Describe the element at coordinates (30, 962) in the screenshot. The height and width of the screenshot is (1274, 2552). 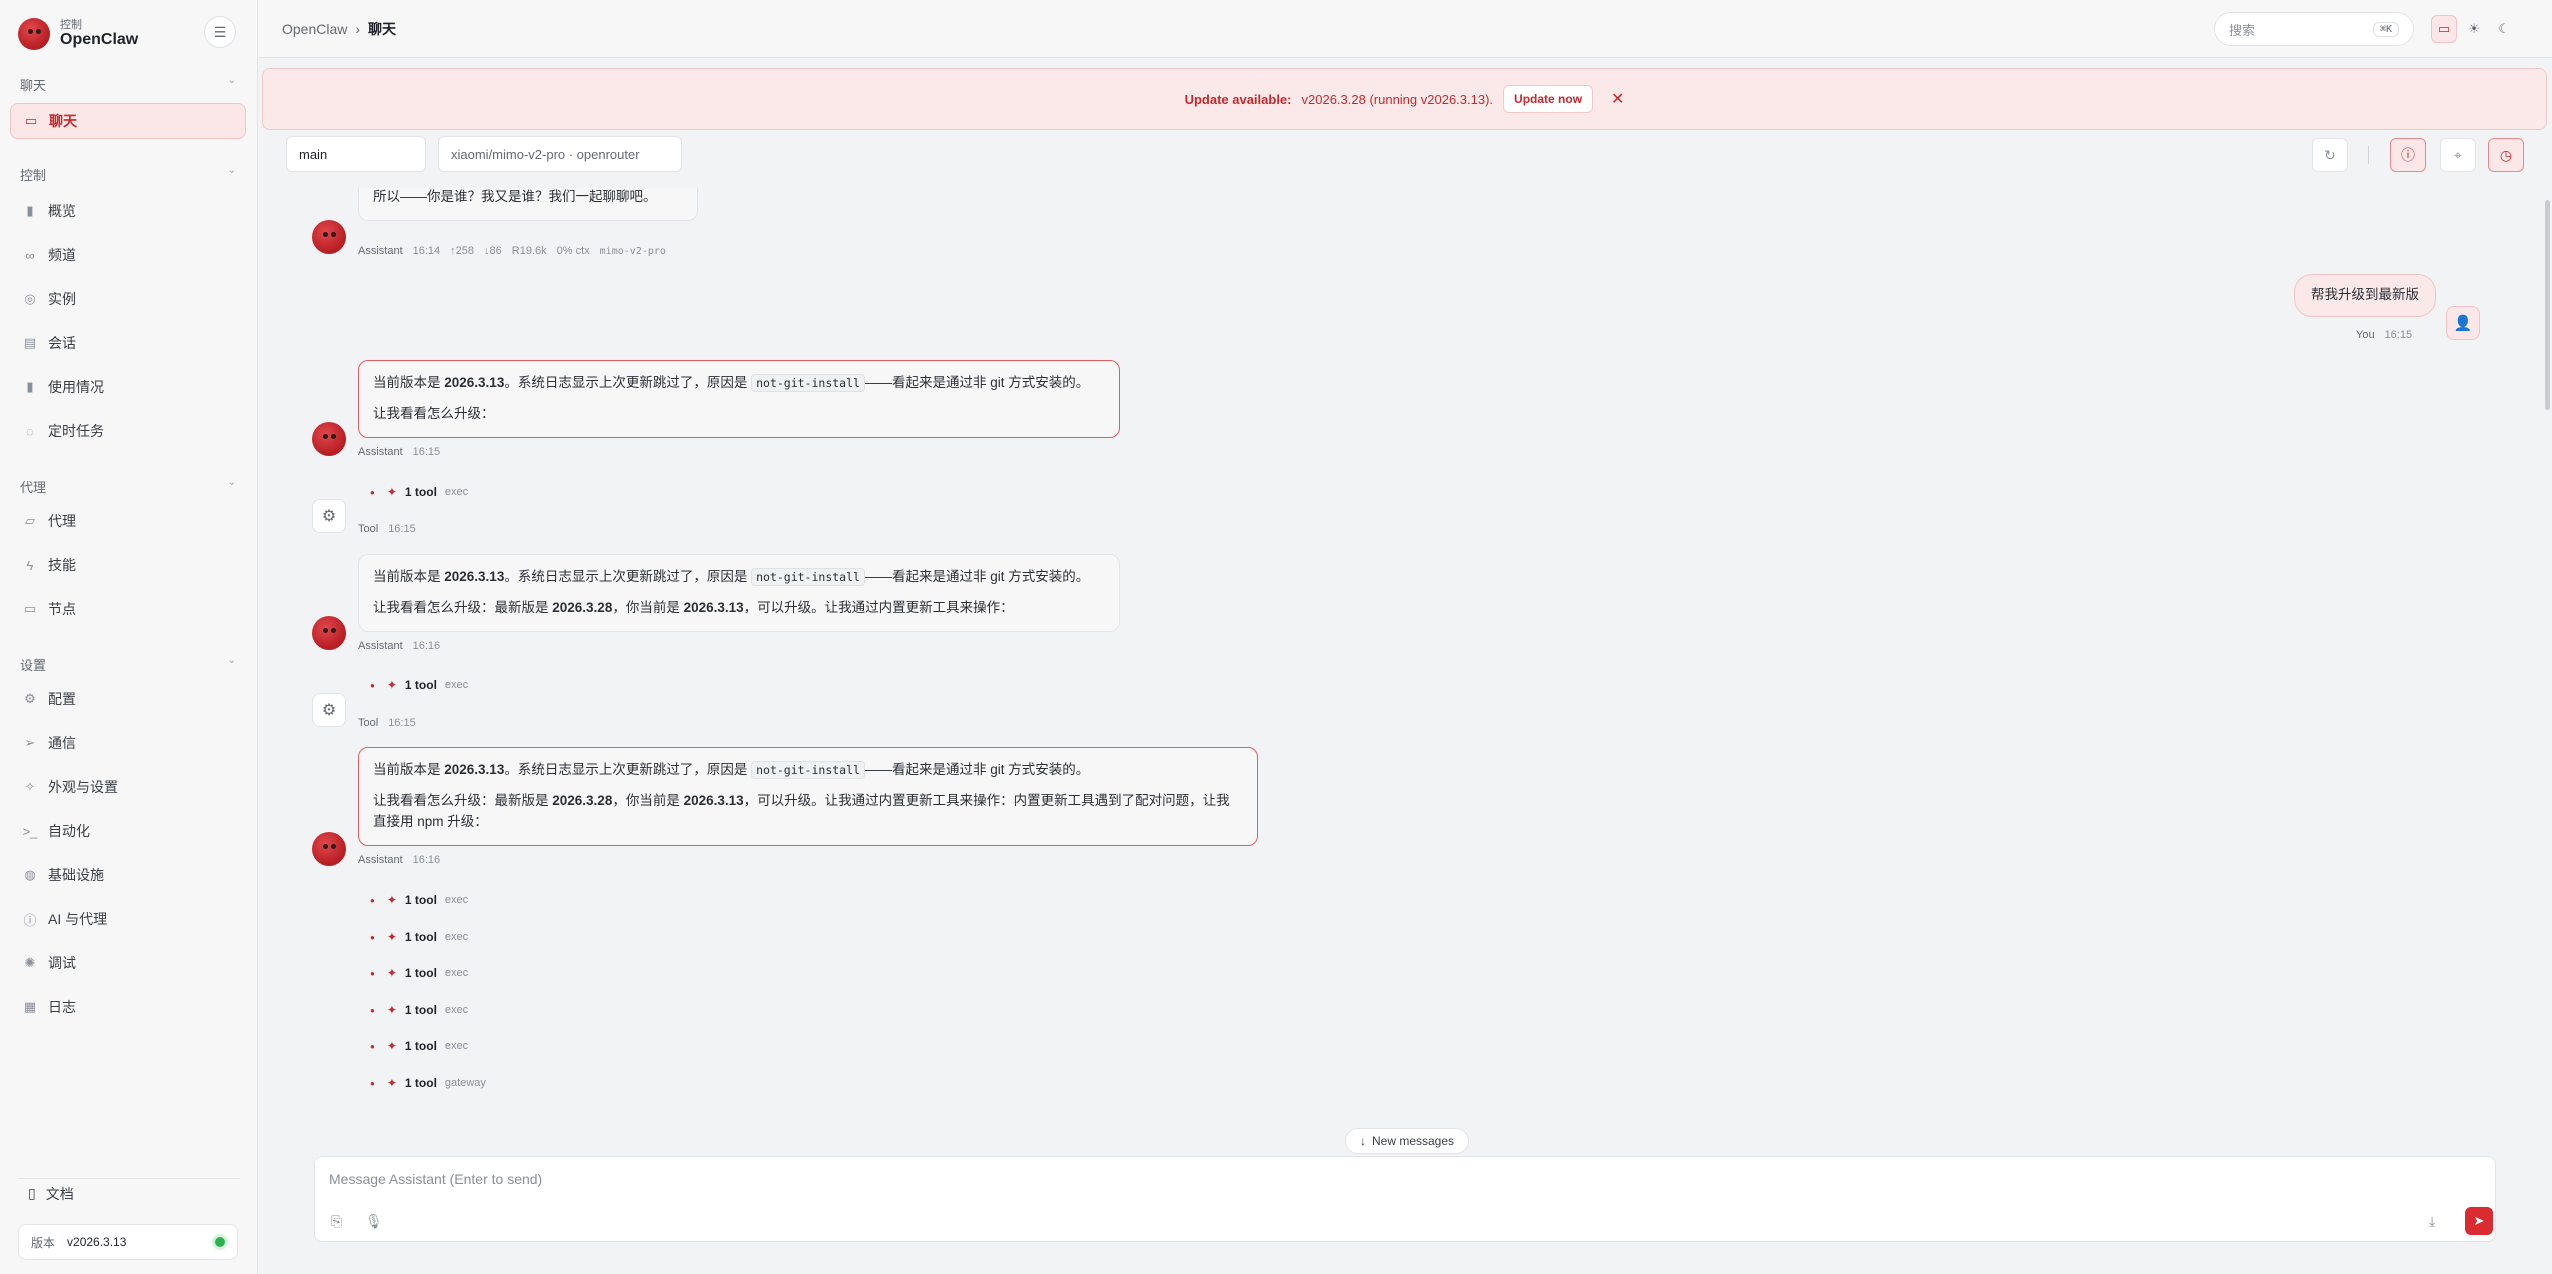
I see `bug-icon: ✺` at that location.